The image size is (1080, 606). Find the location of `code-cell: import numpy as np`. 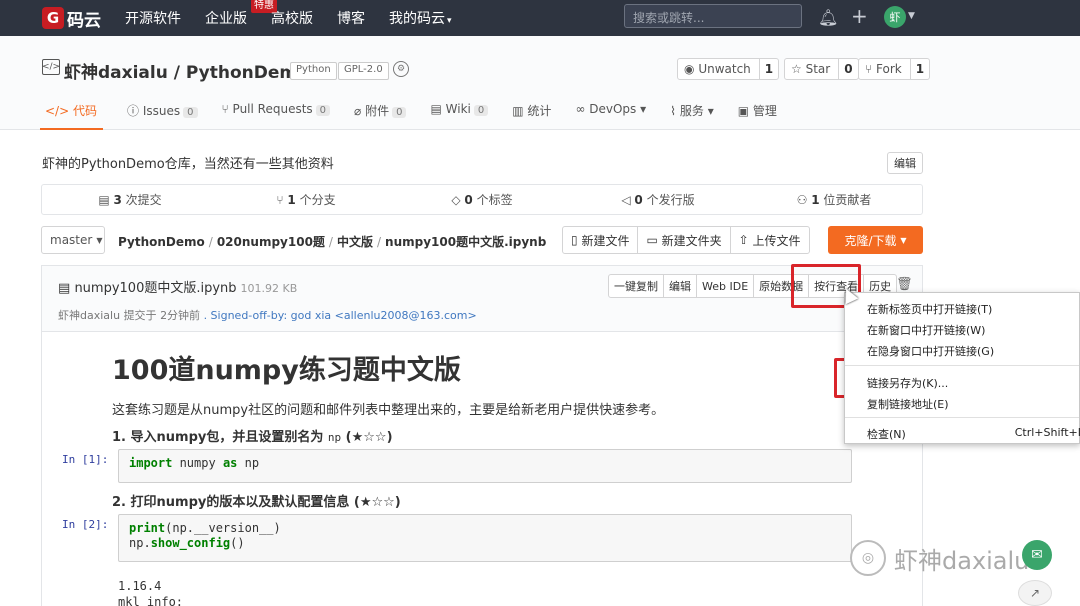

code-cell: import numpy as np is located at coordinates (485, 466).